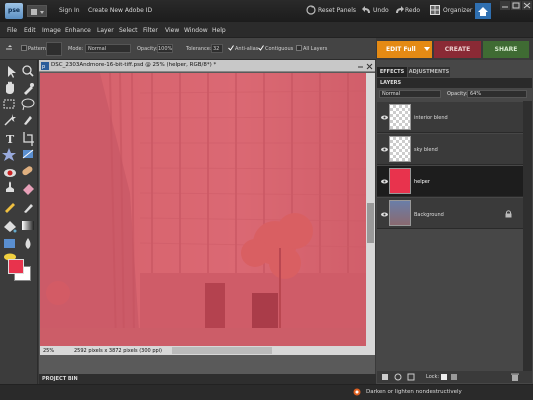 The width and height of the screenshot is (533, 400). I want to click on document-dimensions: 2592 pixels x 3872 pixels (300 ppi), so click(118, 351).